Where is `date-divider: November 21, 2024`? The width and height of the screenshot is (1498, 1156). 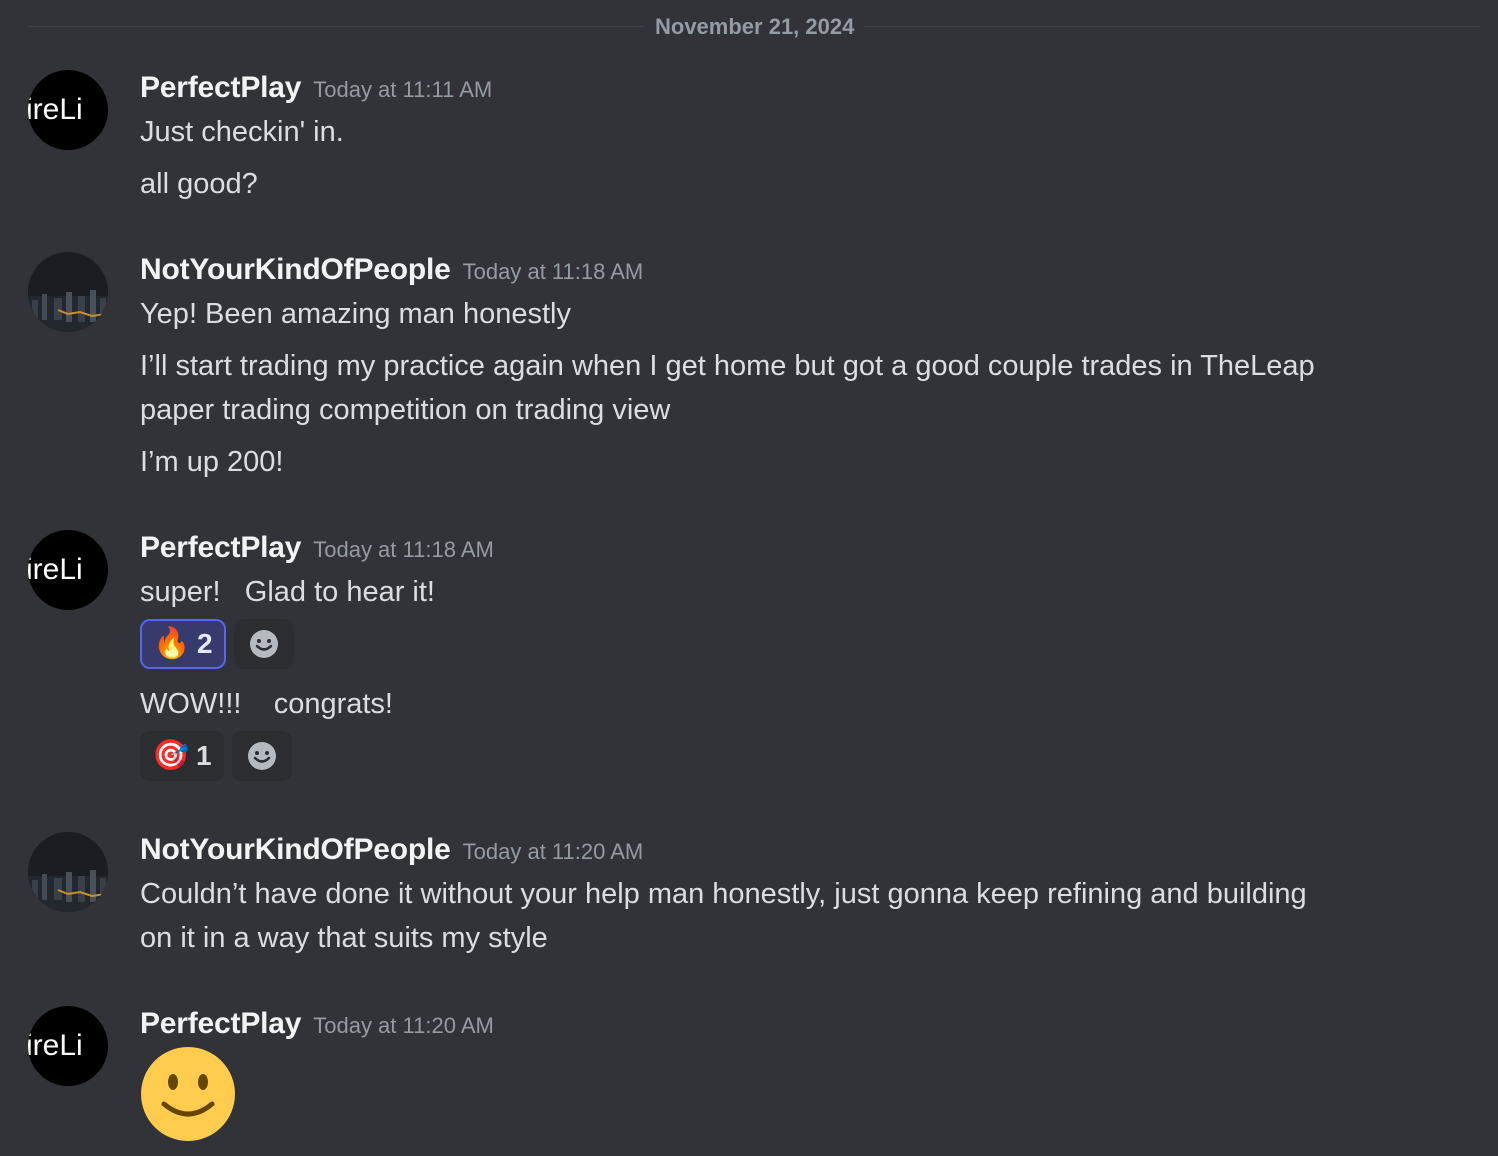 date-divider: November 21, 2024 is located at coordinates (755, 27).